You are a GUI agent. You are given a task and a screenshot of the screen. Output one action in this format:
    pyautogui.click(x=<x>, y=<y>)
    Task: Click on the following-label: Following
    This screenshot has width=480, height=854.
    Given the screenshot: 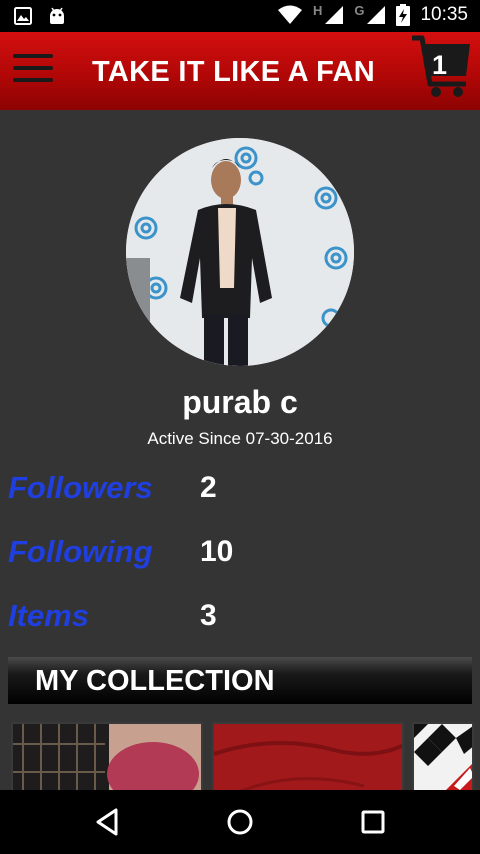 What is the action you would take?
    pyautogui.click(x=80, y=552)
    